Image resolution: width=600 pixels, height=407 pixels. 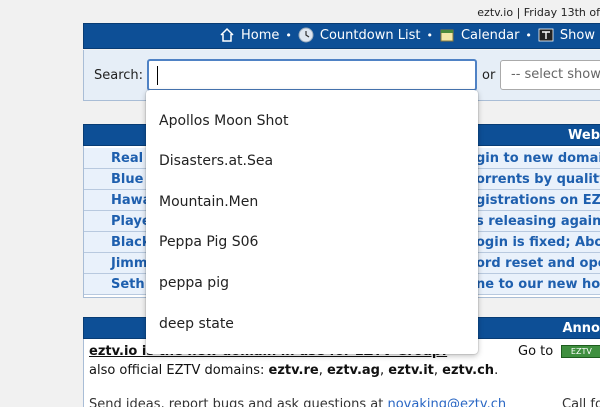 What do you see at coordinates (559, 351) in the screenshot?
I see `goto-eztv: Go to EZTV` at bounding box center [559, 351].